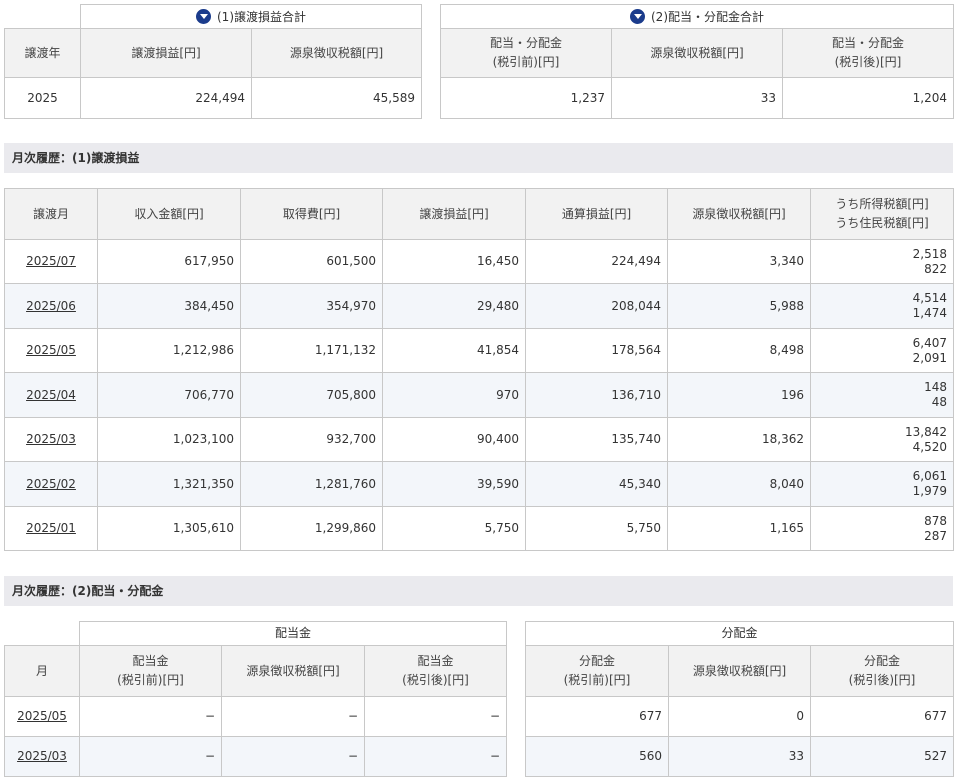  I want to click on header-transfer-pl: 譲渡損益[円], so click(166, 53).